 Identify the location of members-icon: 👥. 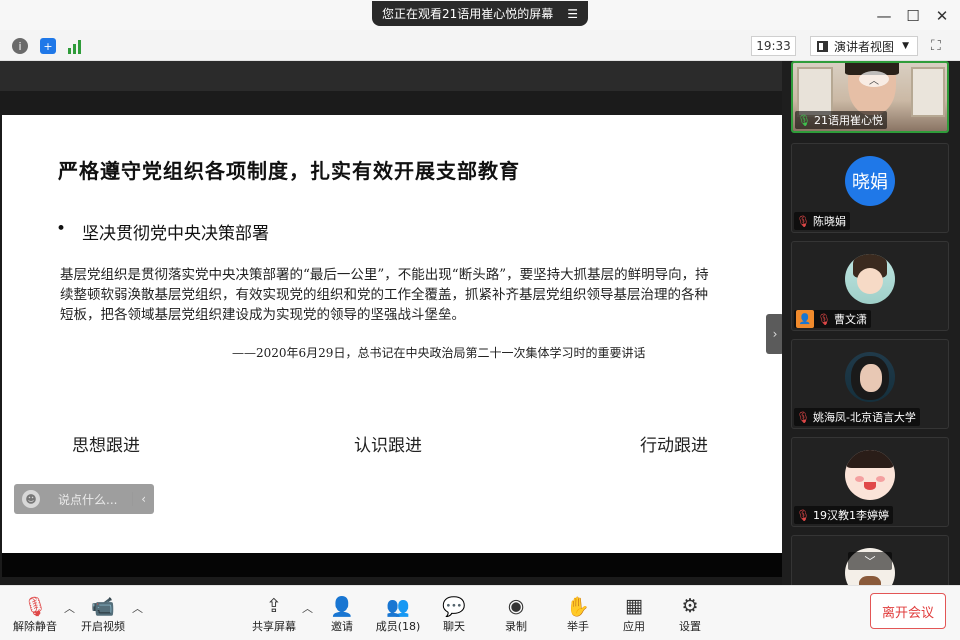
(398, 606).